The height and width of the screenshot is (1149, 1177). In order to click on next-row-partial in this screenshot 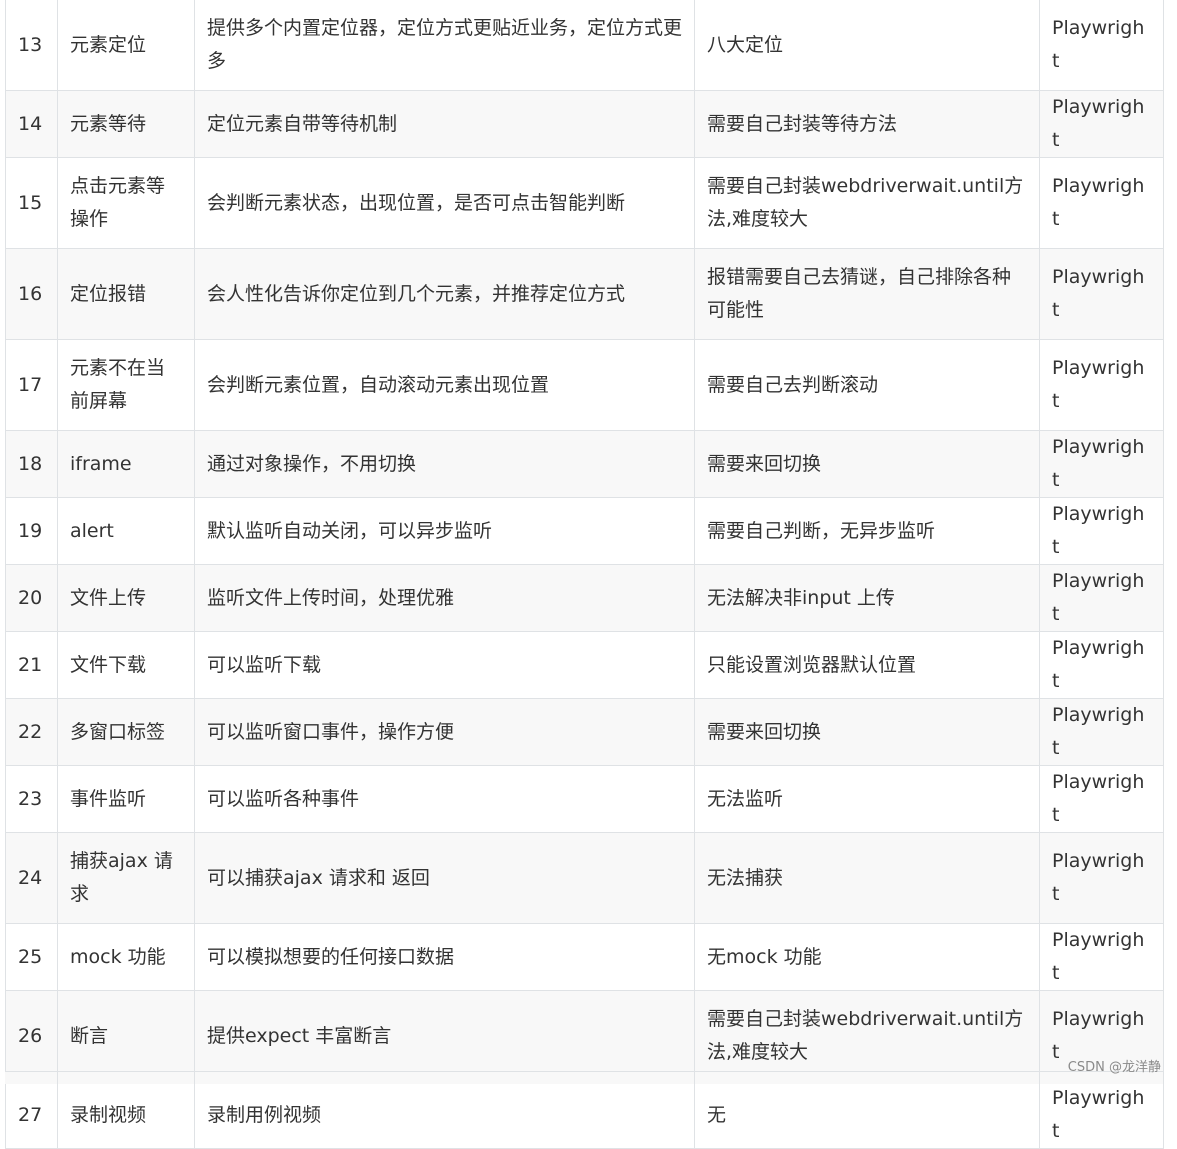, I will do `click(584, 1077)`.